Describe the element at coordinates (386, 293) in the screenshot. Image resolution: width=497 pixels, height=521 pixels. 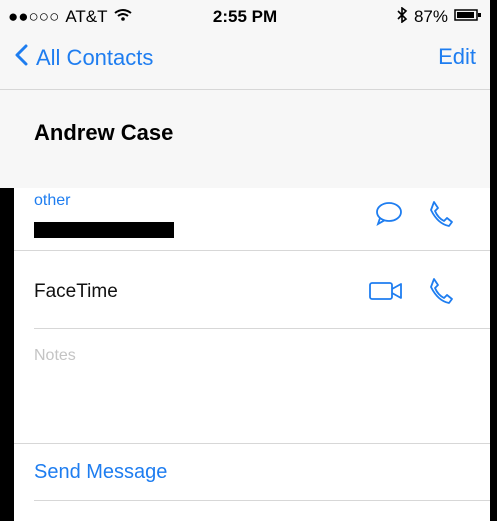
I see `video-camera-icon` at that location.